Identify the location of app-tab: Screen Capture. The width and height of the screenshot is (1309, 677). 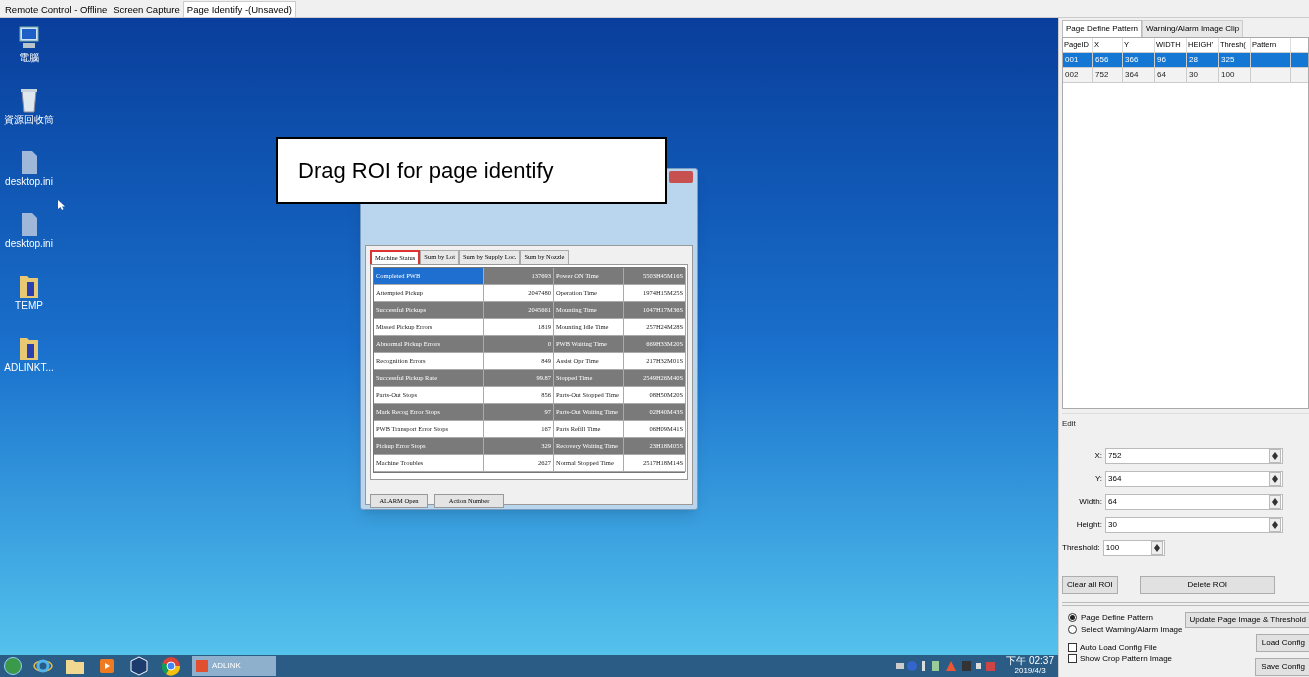
(146, 9).